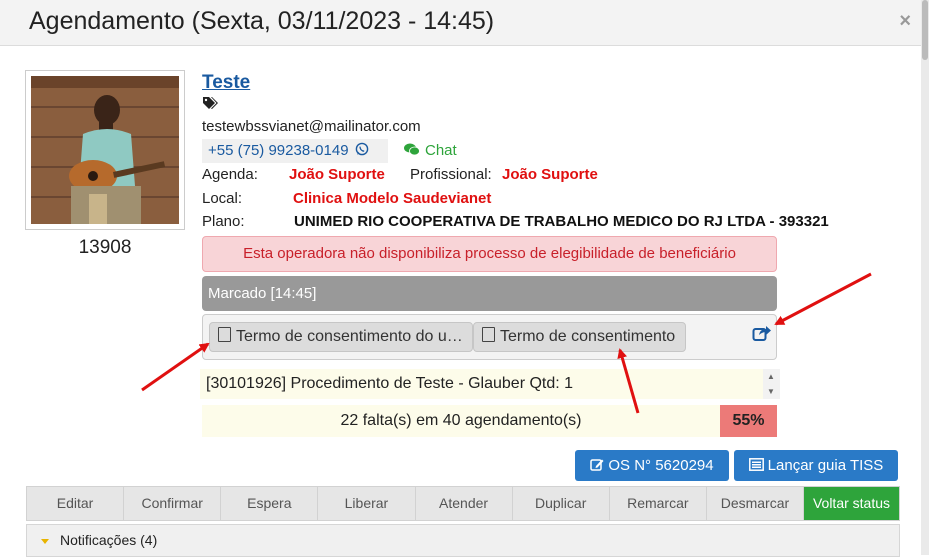 The height and width of the screenshot is (557, 929). What do you see at coordinates (105, 247) in the screenshot?
I see `patient-id: 13908` at bounding box center [105, 247].